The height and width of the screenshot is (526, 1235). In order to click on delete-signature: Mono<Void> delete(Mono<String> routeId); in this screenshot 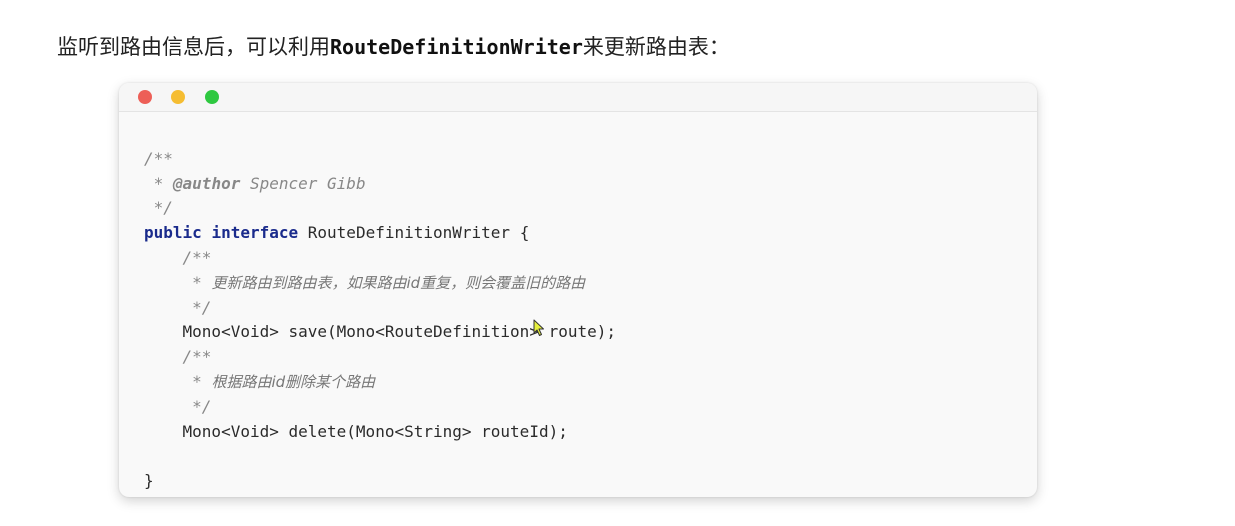, I will do `click(375, 431)`.